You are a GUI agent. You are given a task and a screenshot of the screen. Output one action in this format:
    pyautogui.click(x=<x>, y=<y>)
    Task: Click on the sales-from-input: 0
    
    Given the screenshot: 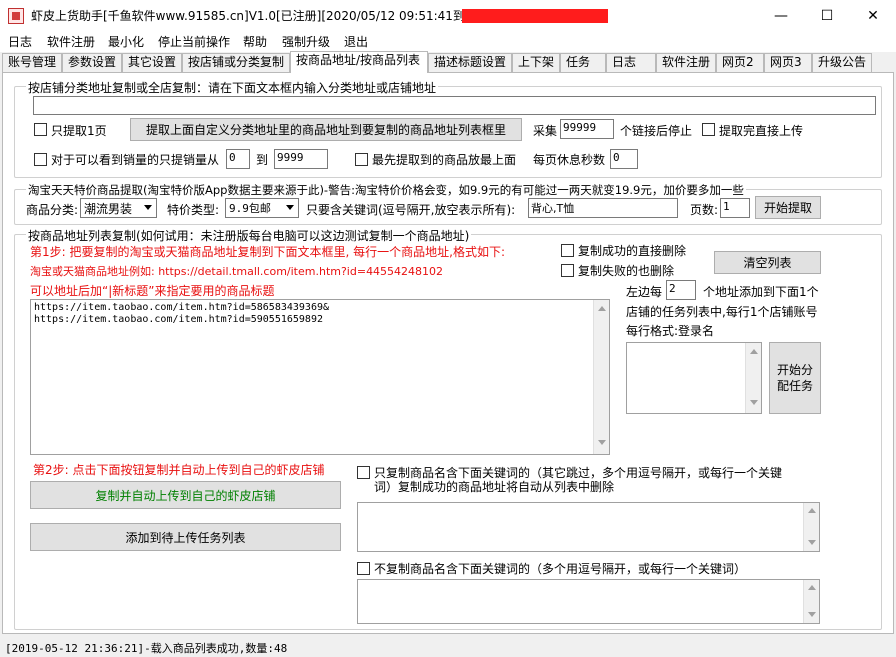 What is the action you would take?
    pyautogui.click(x=238, y=159)
    